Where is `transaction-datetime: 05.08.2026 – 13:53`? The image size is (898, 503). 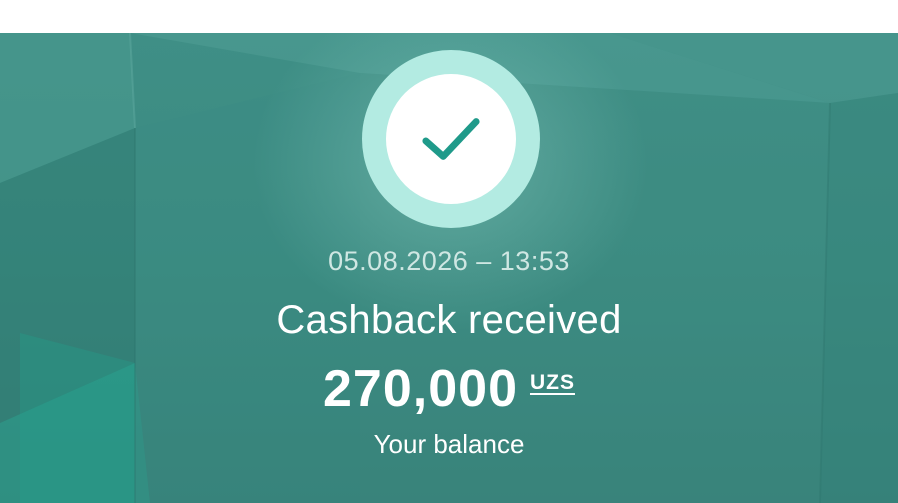
transaction-datetime: 05.08.2026 – 13:53 is located at coordinates (449, 261).